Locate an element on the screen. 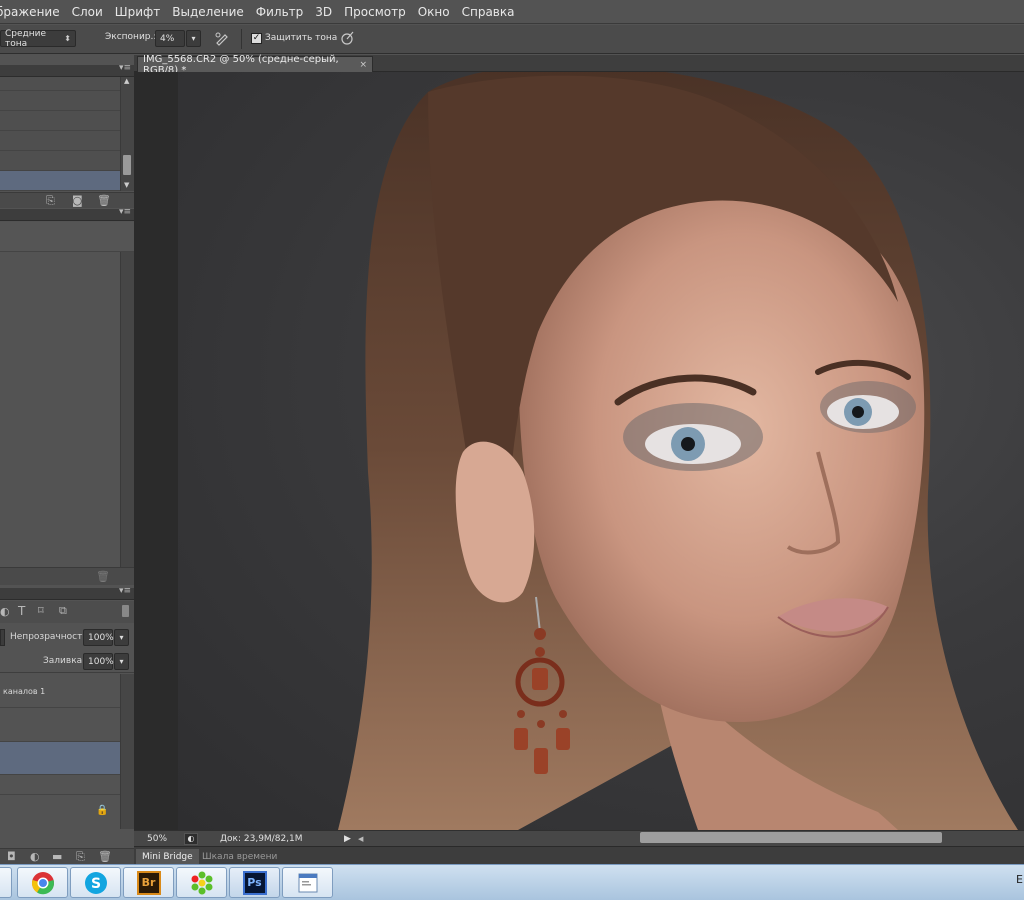 This screenshot has height=900, width=1024. photoshop-icon: Ps is located at coordinates (254, 882).